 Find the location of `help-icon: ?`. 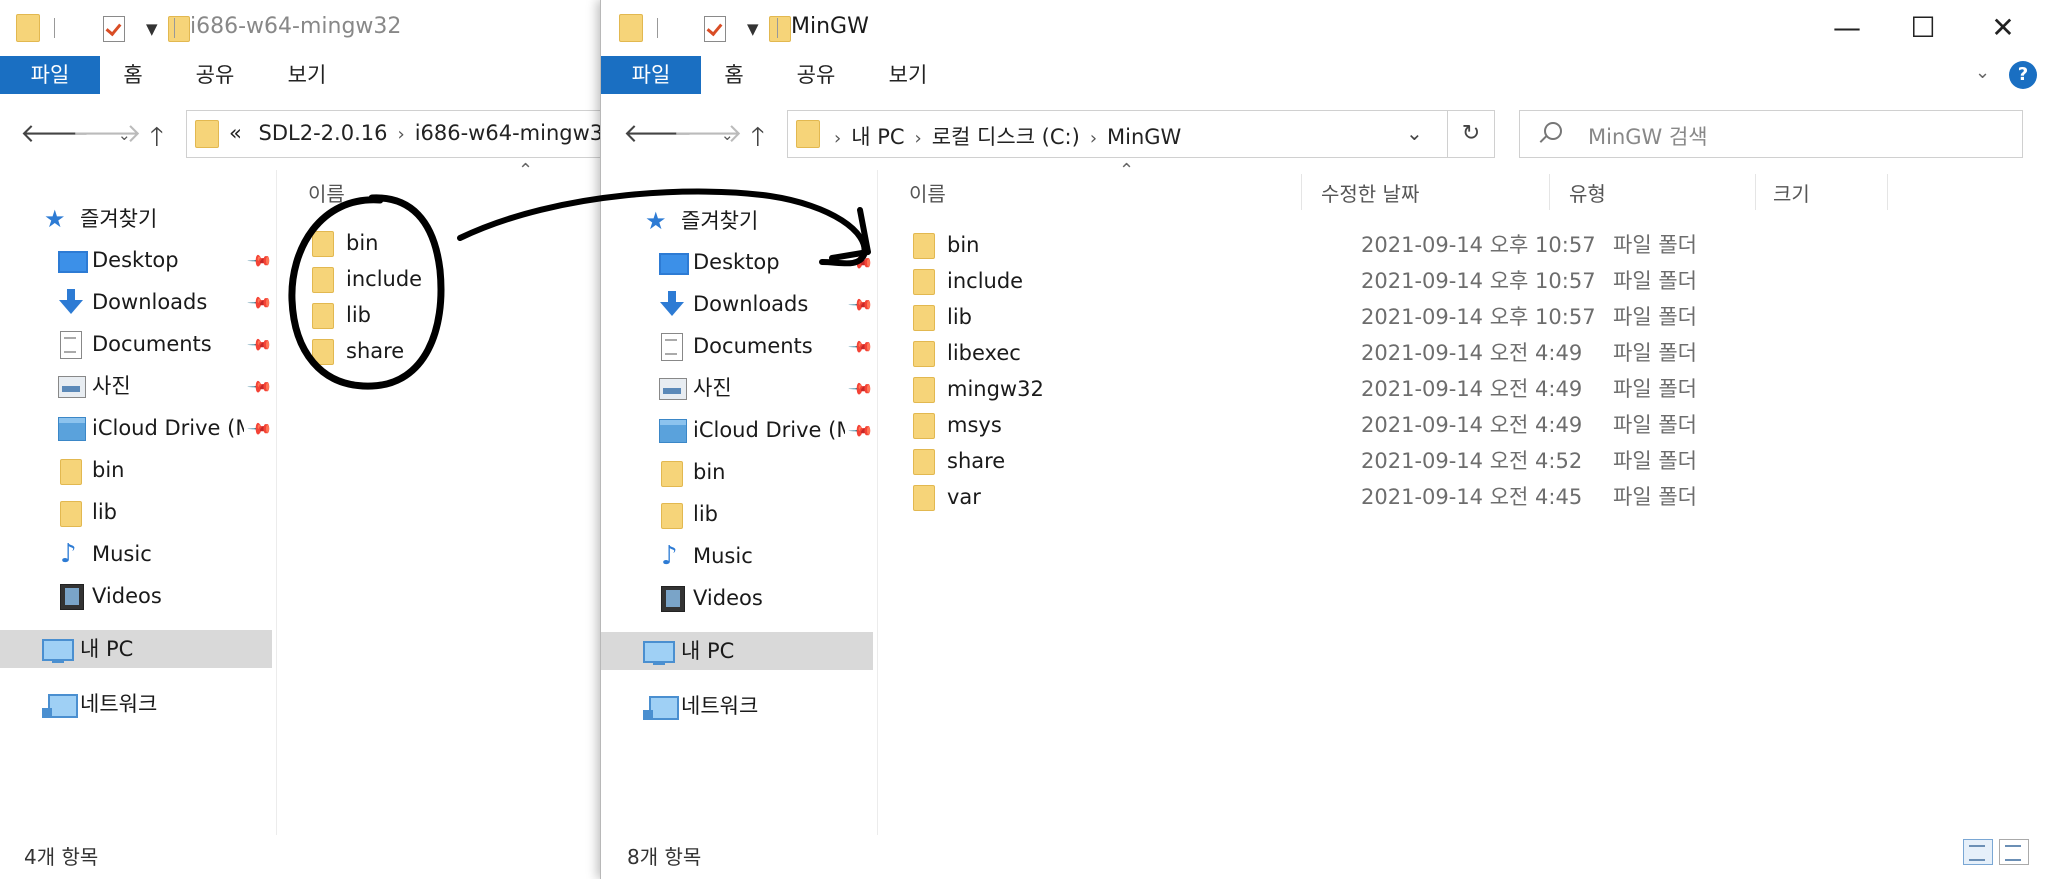

help-icon: ? is located at coordinates (2023, 75).